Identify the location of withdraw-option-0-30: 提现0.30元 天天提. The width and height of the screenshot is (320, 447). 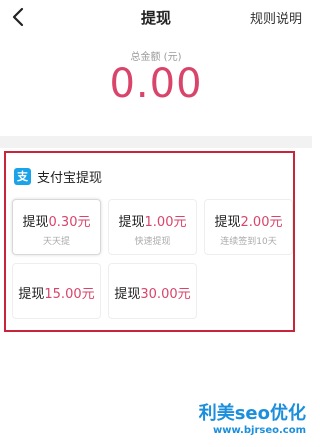
(56, 227).